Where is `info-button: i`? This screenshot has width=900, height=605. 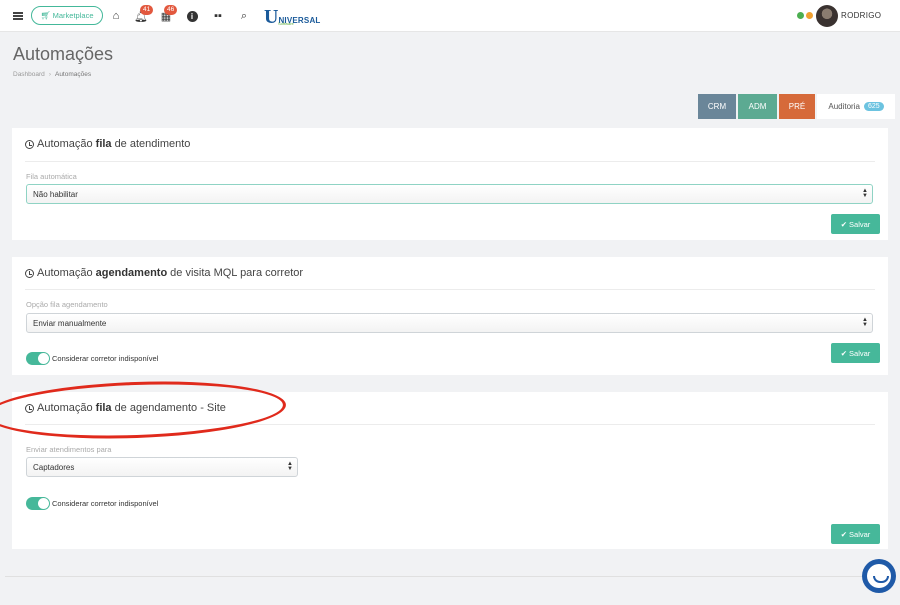
info-button: i is located at coordinates (192, 16).